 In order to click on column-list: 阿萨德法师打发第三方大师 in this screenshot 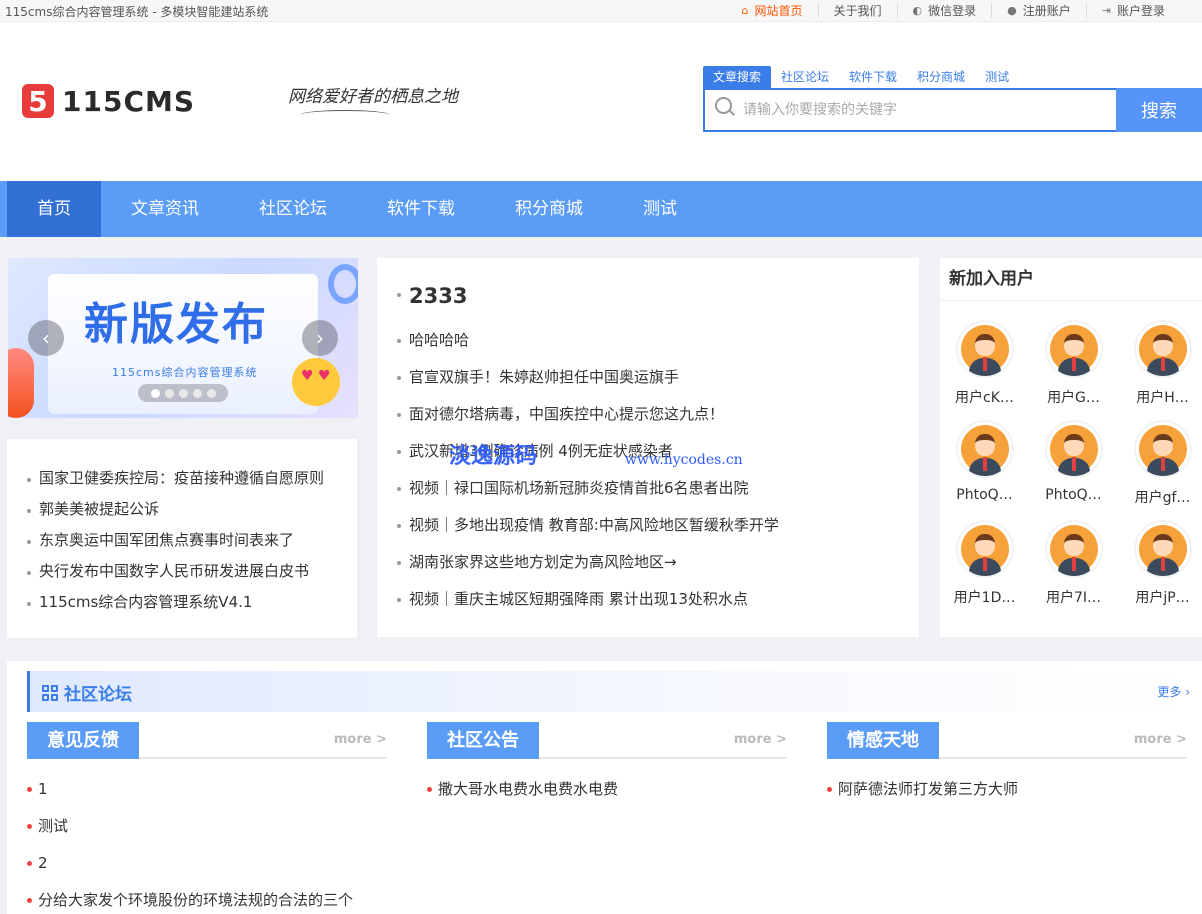, I will do `click(1007, 783)`.